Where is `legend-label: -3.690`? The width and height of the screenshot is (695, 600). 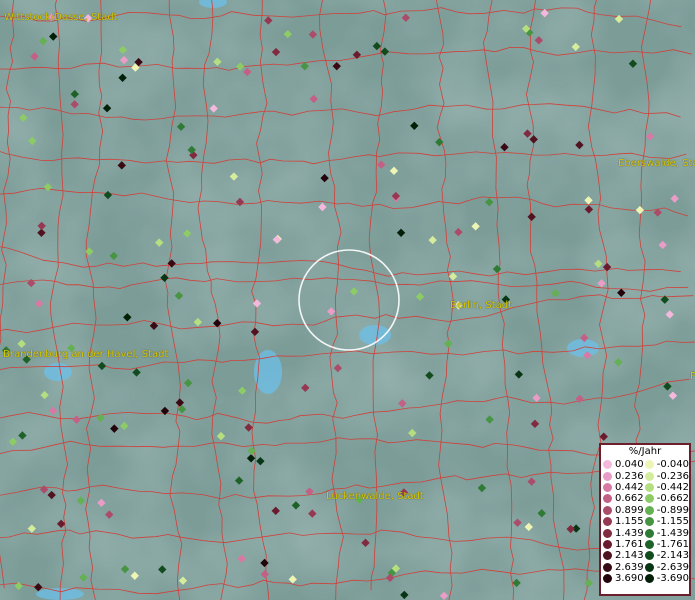 legend-label: -3.690 is located at coordinates (672, 579).